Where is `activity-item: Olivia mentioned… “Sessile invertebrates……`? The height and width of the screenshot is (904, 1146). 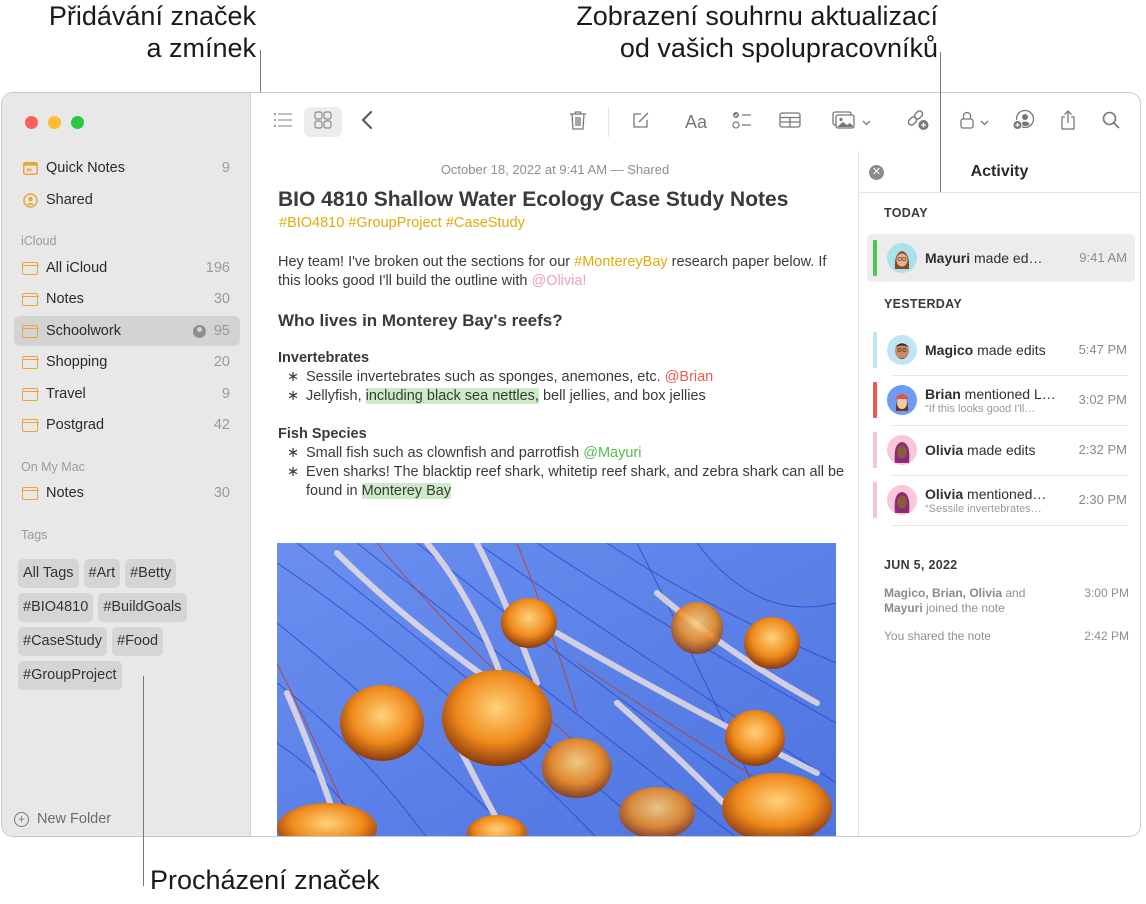 activity-item: Olivia mentioned… “Sessile invertebrates…… is located at coordinates (1001, 500).